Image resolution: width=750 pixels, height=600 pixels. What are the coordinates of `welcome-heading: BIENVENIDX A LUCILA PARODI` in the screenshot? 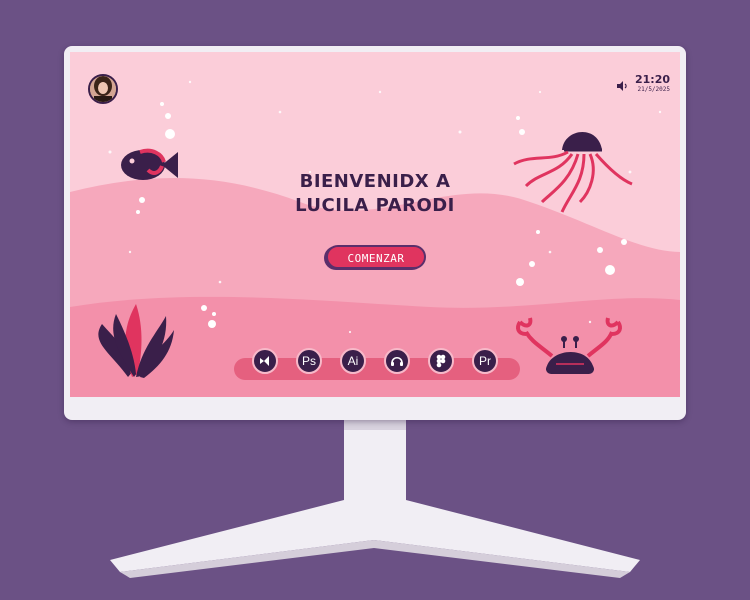 It's located at (375, 194).